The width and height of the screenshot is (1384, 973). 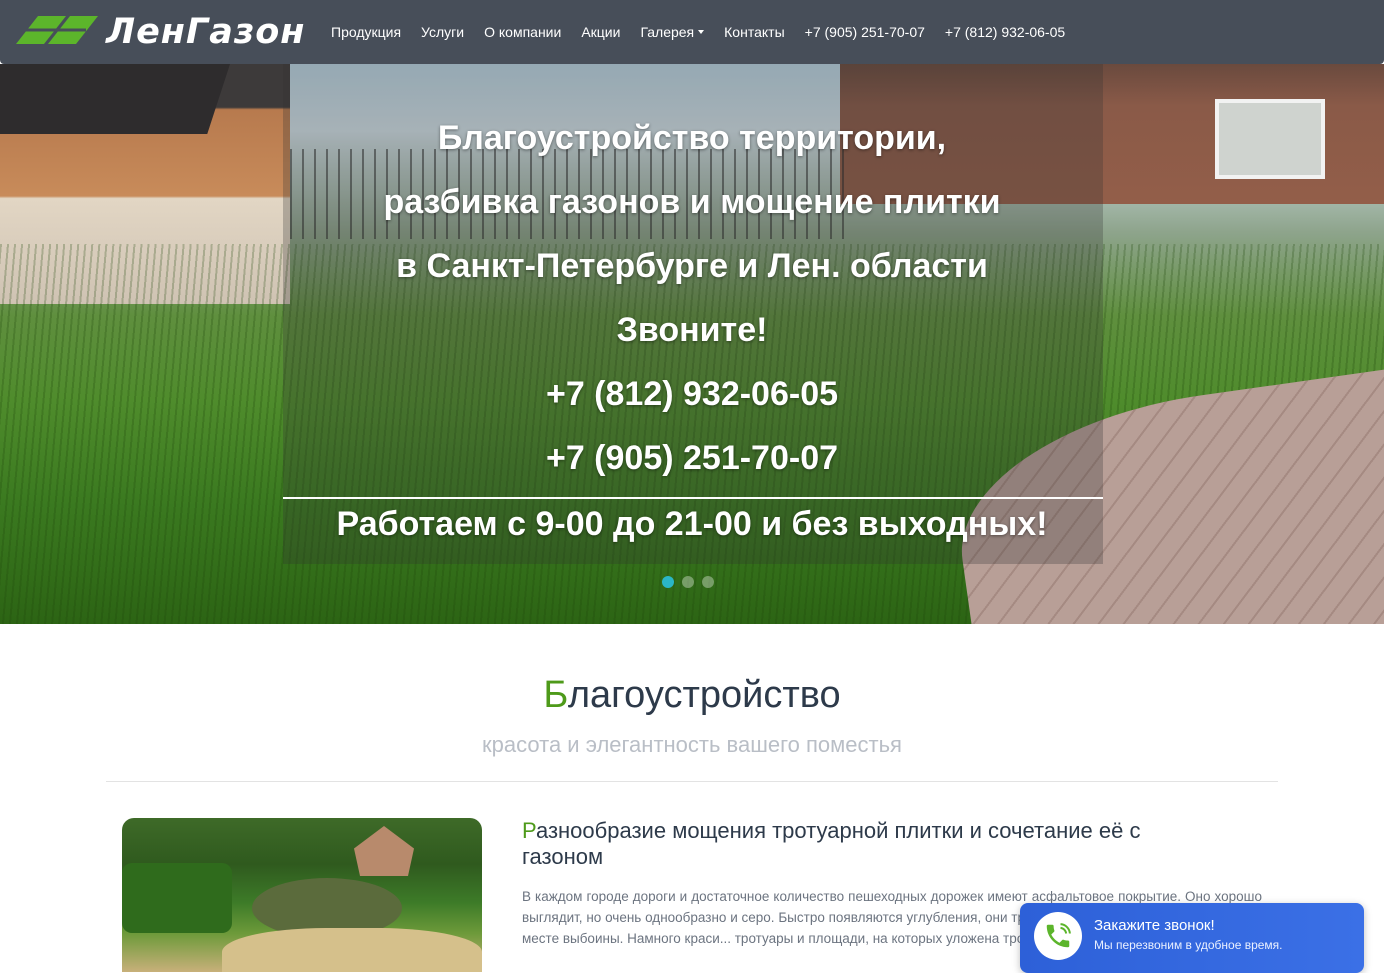 What do you see at coordinates (302, 895) in the screenshot?
I see `article-image` at bounding box center [302, 895].